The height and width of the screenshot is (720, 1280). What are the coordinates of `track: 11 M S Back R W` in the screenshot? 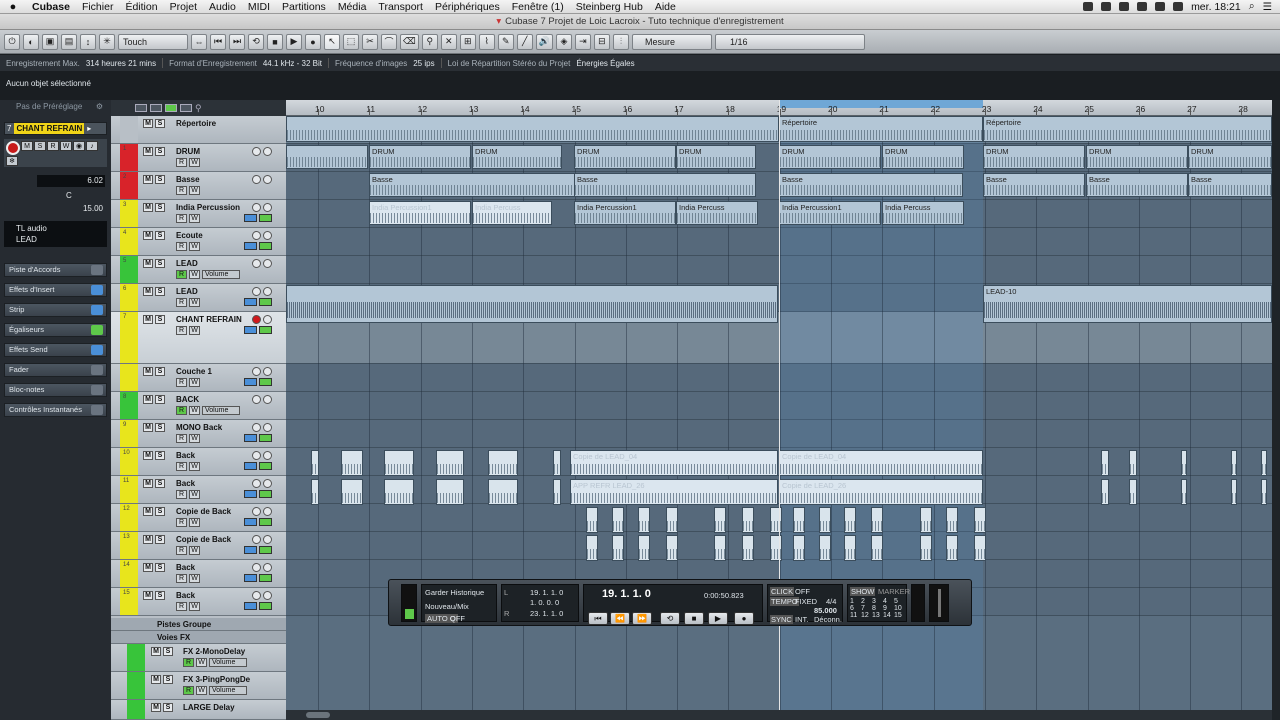 It's located at (198, 490).